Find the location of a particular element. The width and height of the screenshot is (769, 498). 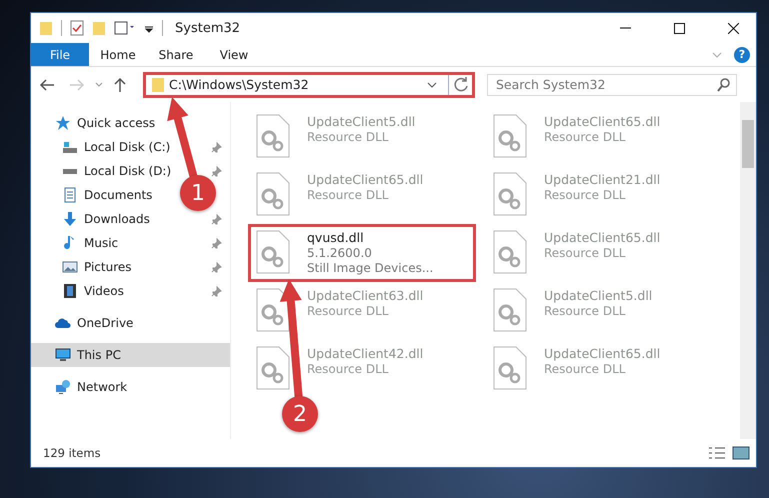

network-icon is located at coordinates (63, 387).